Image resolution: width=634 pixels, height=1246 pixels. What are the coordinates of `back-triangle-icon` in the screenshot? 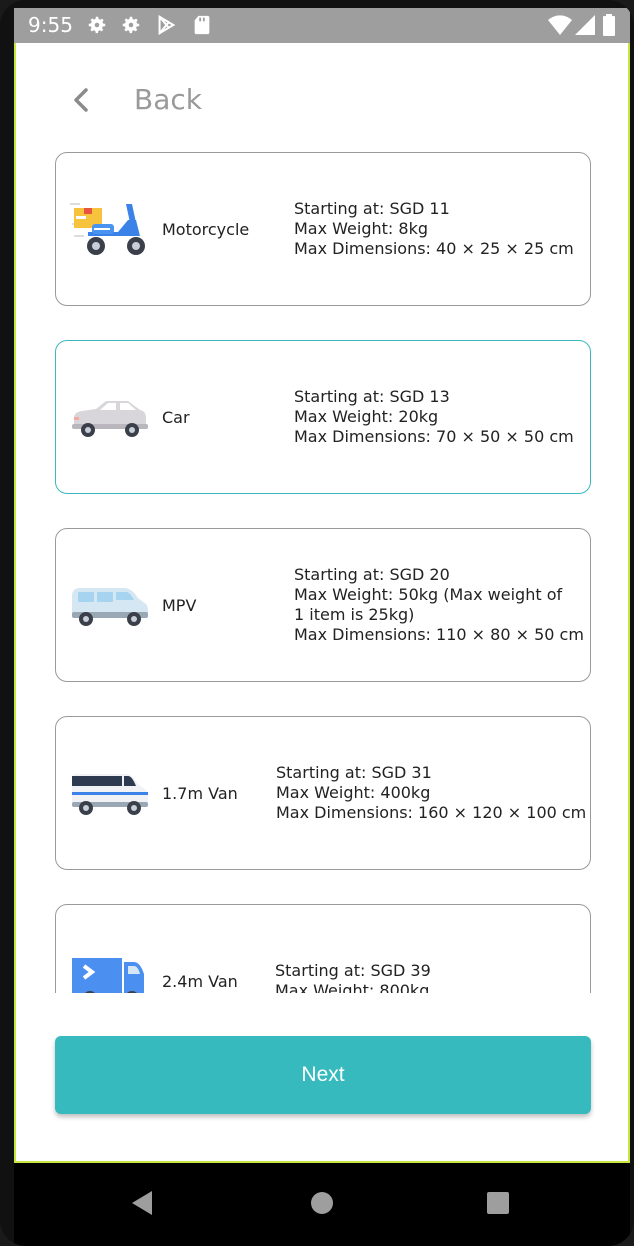 It's located at (142, 1203).